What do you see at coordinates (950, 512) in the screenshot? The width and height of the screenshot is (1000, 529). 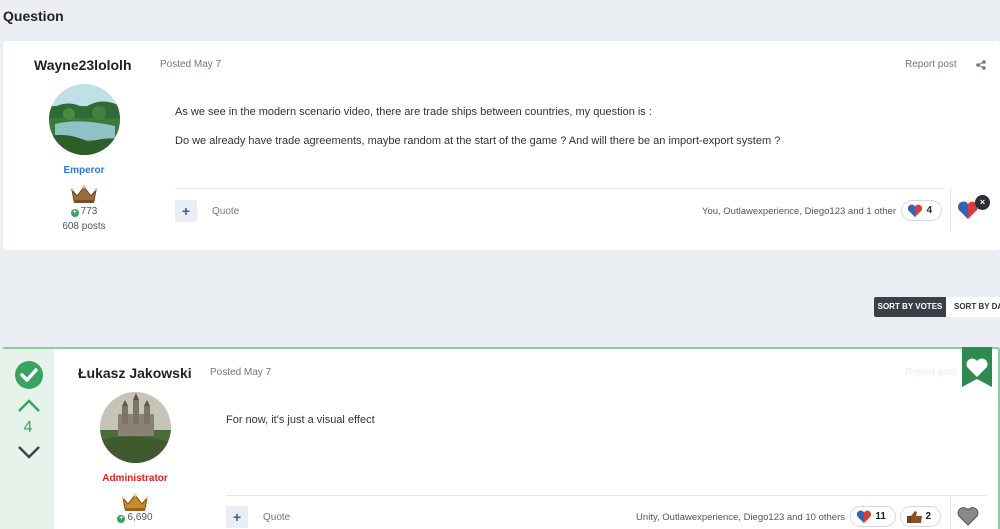 I see `answer-reaction-divider` at bounding box center [950, 512].